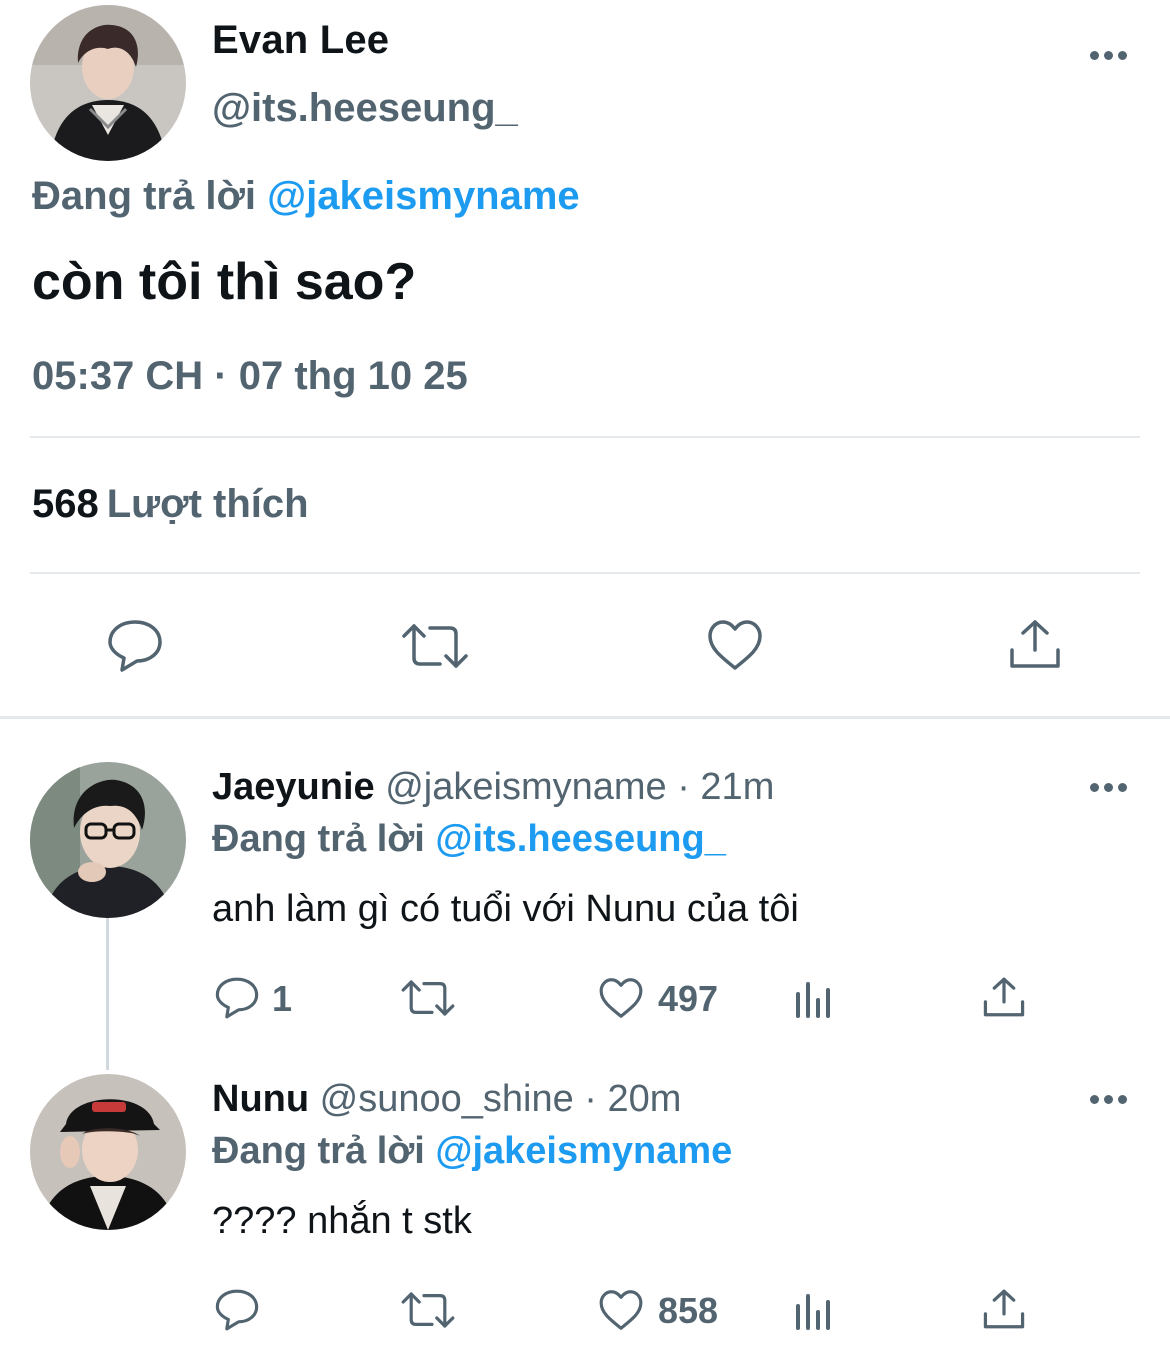  I want to click on like-count: 568, so click(65, 504).